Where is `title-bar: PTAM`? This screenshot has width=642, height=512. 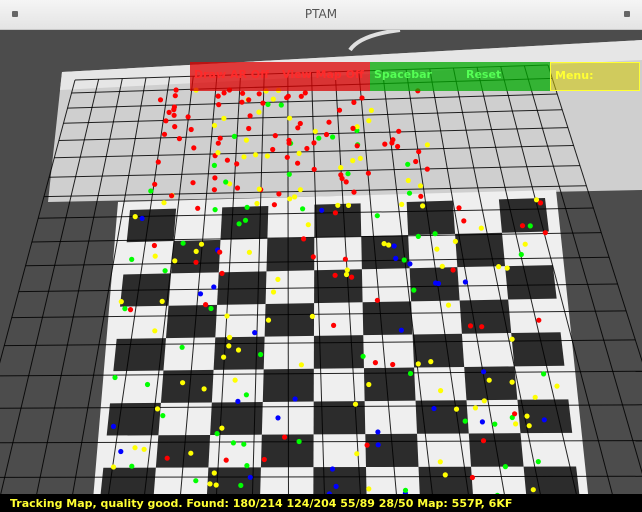 title-bar: PTAM is located at coordinates (321, 15).